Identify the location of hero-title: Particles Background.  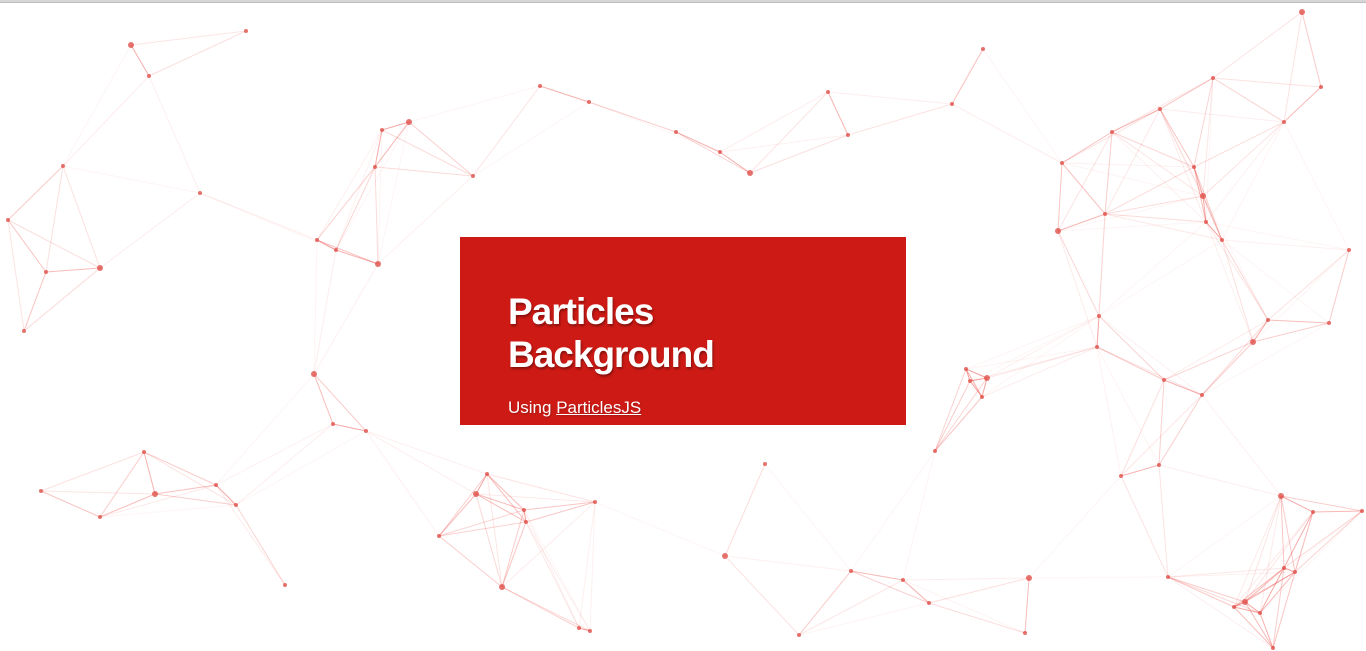
(611, 333).